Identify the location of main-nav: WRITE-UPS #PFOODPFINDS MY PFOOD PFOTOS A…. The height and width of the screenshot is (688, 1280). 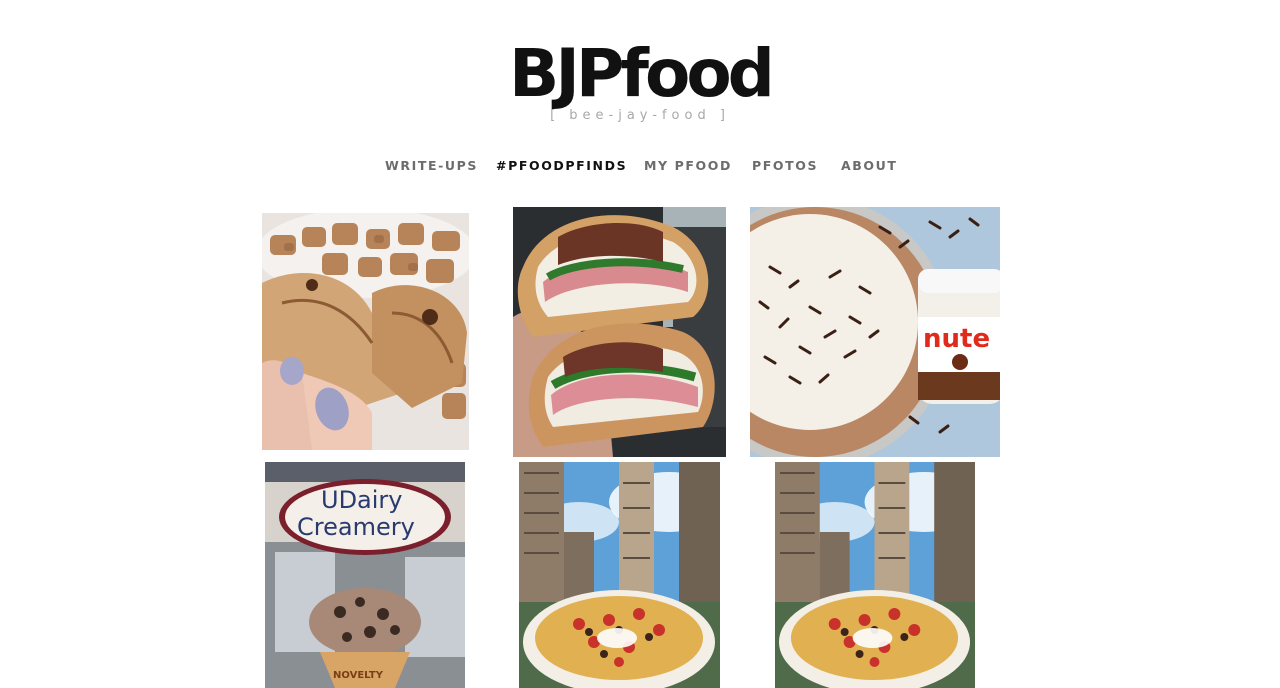
(640, 166).